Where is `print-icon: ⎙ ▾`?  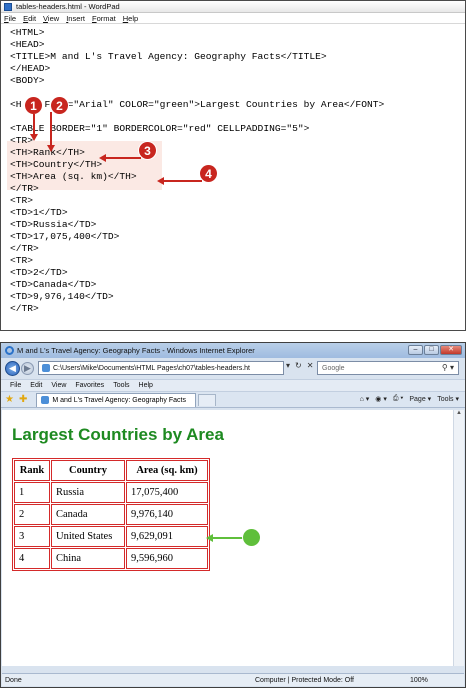 print-icon: ⎙ ▾ is located at coordinates (398, 399).